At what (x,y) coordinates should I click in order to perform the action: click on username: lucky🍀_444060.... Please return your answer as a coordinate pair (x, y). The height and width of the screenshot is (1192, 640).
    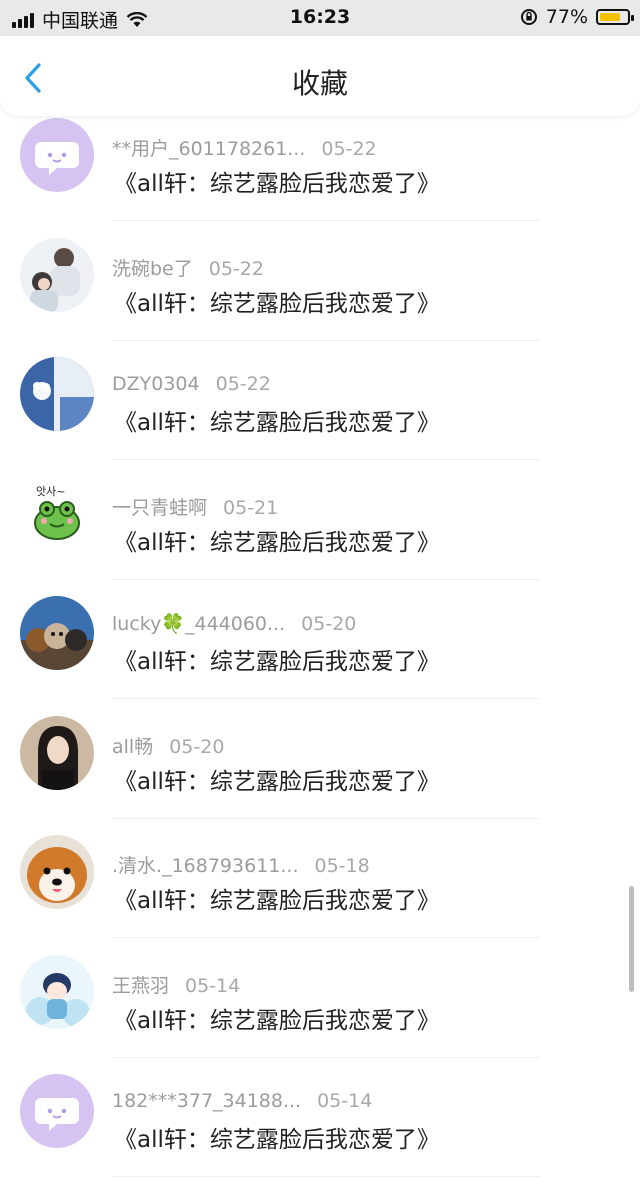
    Looking at the image, I should click on (198, 624).